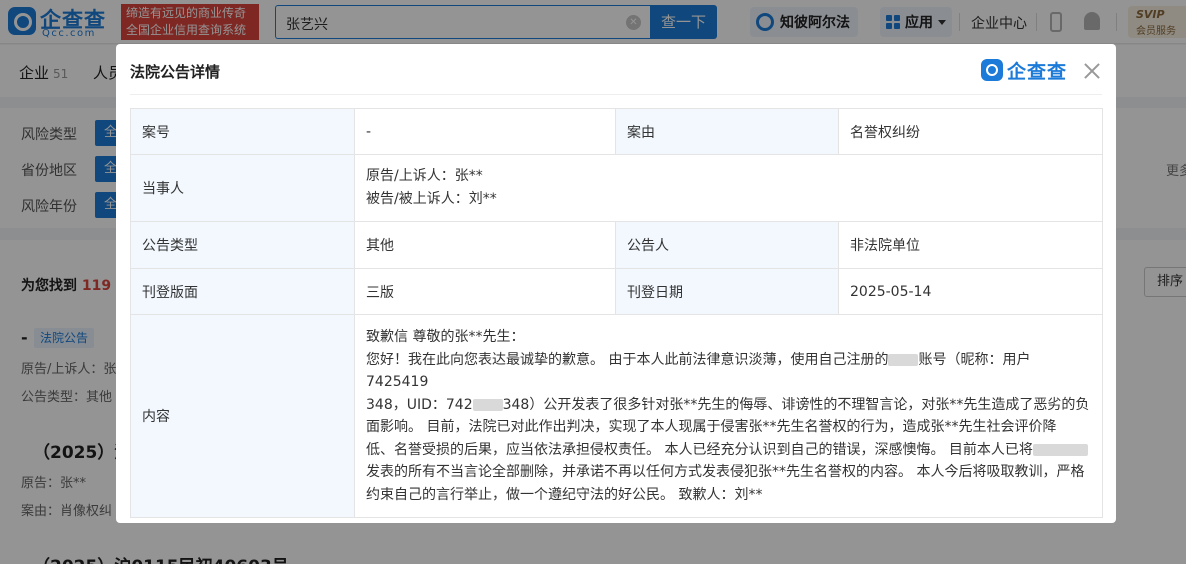  What do you see at coordinates (727, 131) in the screenshot?
I see `cause-label: 案由` at bounding box center [727, 131].